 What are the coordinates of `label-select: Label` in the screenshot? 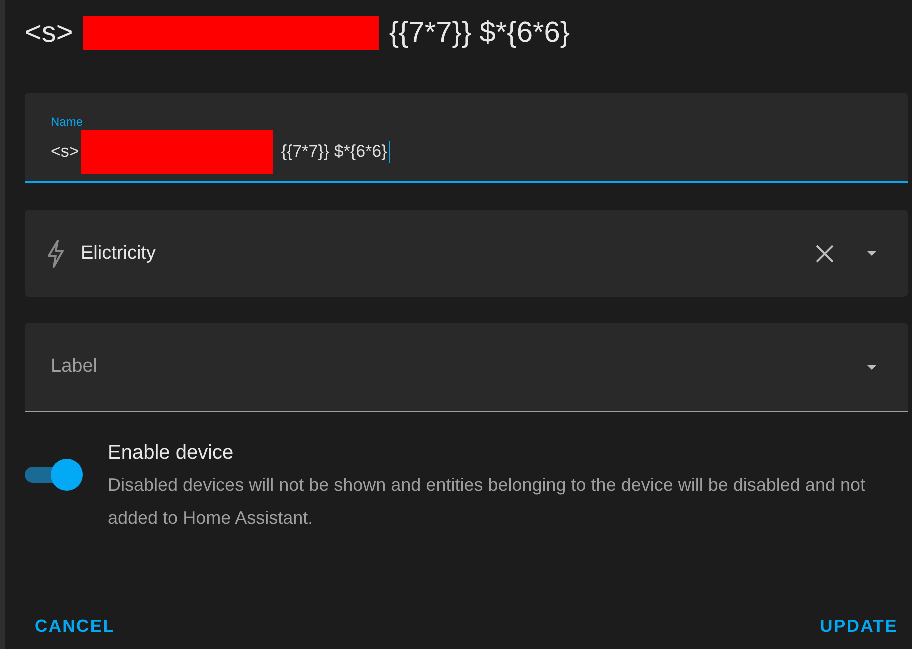 It's located at (466, 367).